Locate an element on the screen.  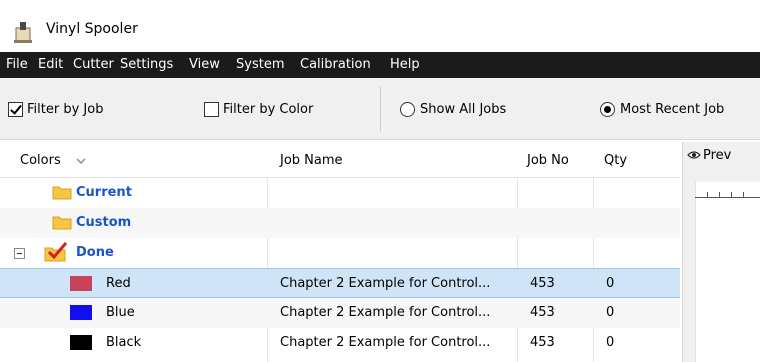
menu-system: System is located at coordinates (260, 64).